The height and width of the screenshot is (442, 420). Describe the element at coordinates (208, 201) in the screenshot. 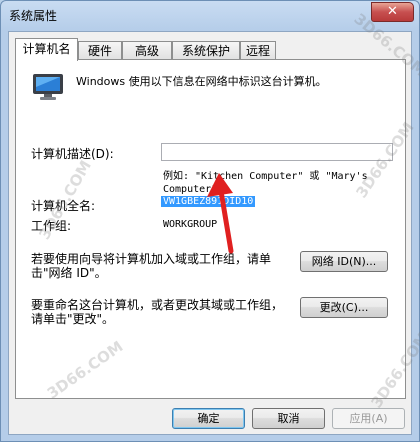

I see `full-name-value: VW1GBEZ891DID10` at that location.